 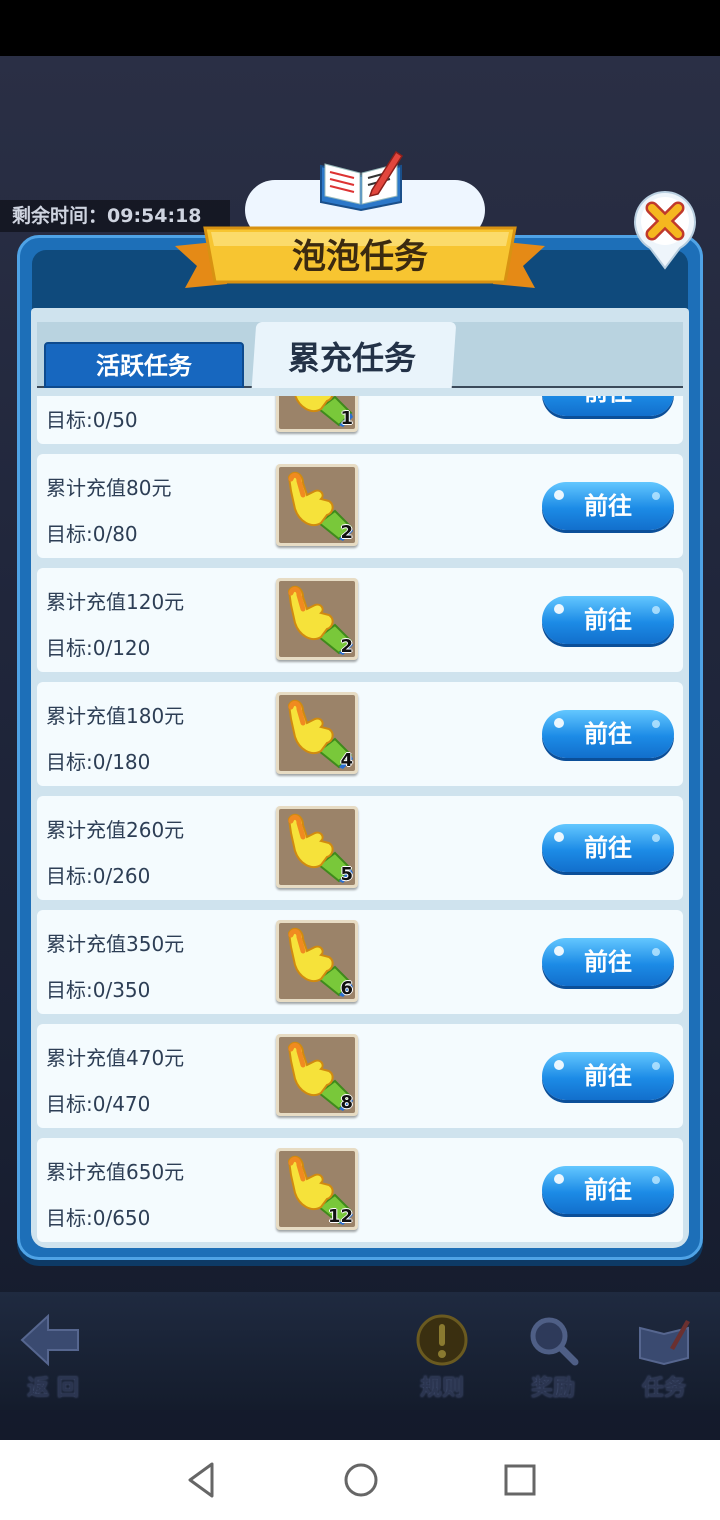 What do you see at coordinates (346, 988) in the screenshot?
I see `reward-count: 6` at bounding box center [346, 988].